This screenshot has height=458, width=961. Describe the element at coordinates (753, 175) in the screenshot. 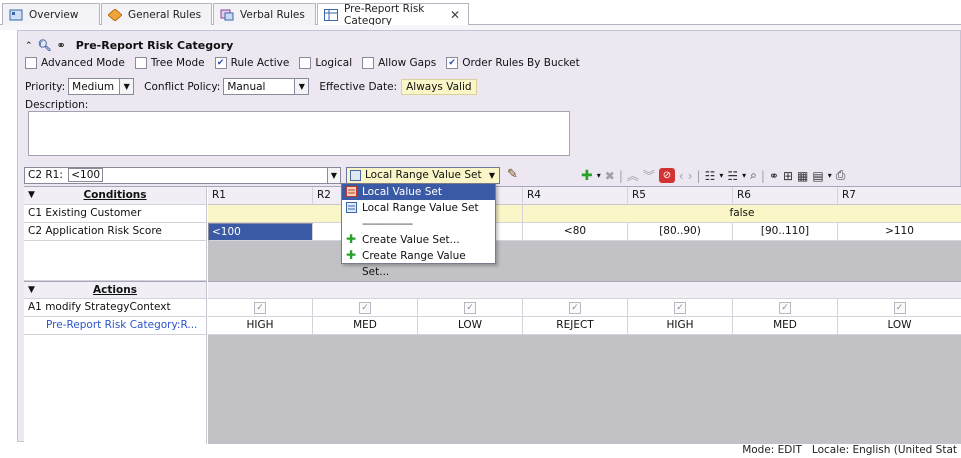

I see `check-table-icon: ⌕` at that location.